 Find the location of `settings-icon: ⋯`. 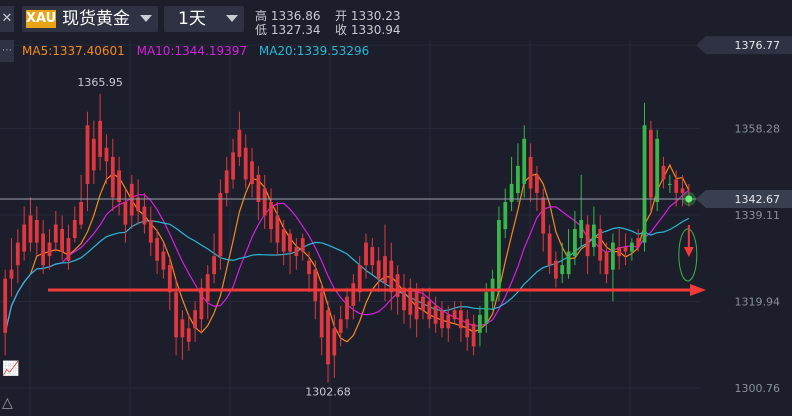

settings-icon: ⋯ is located at coordinates (7, 50).